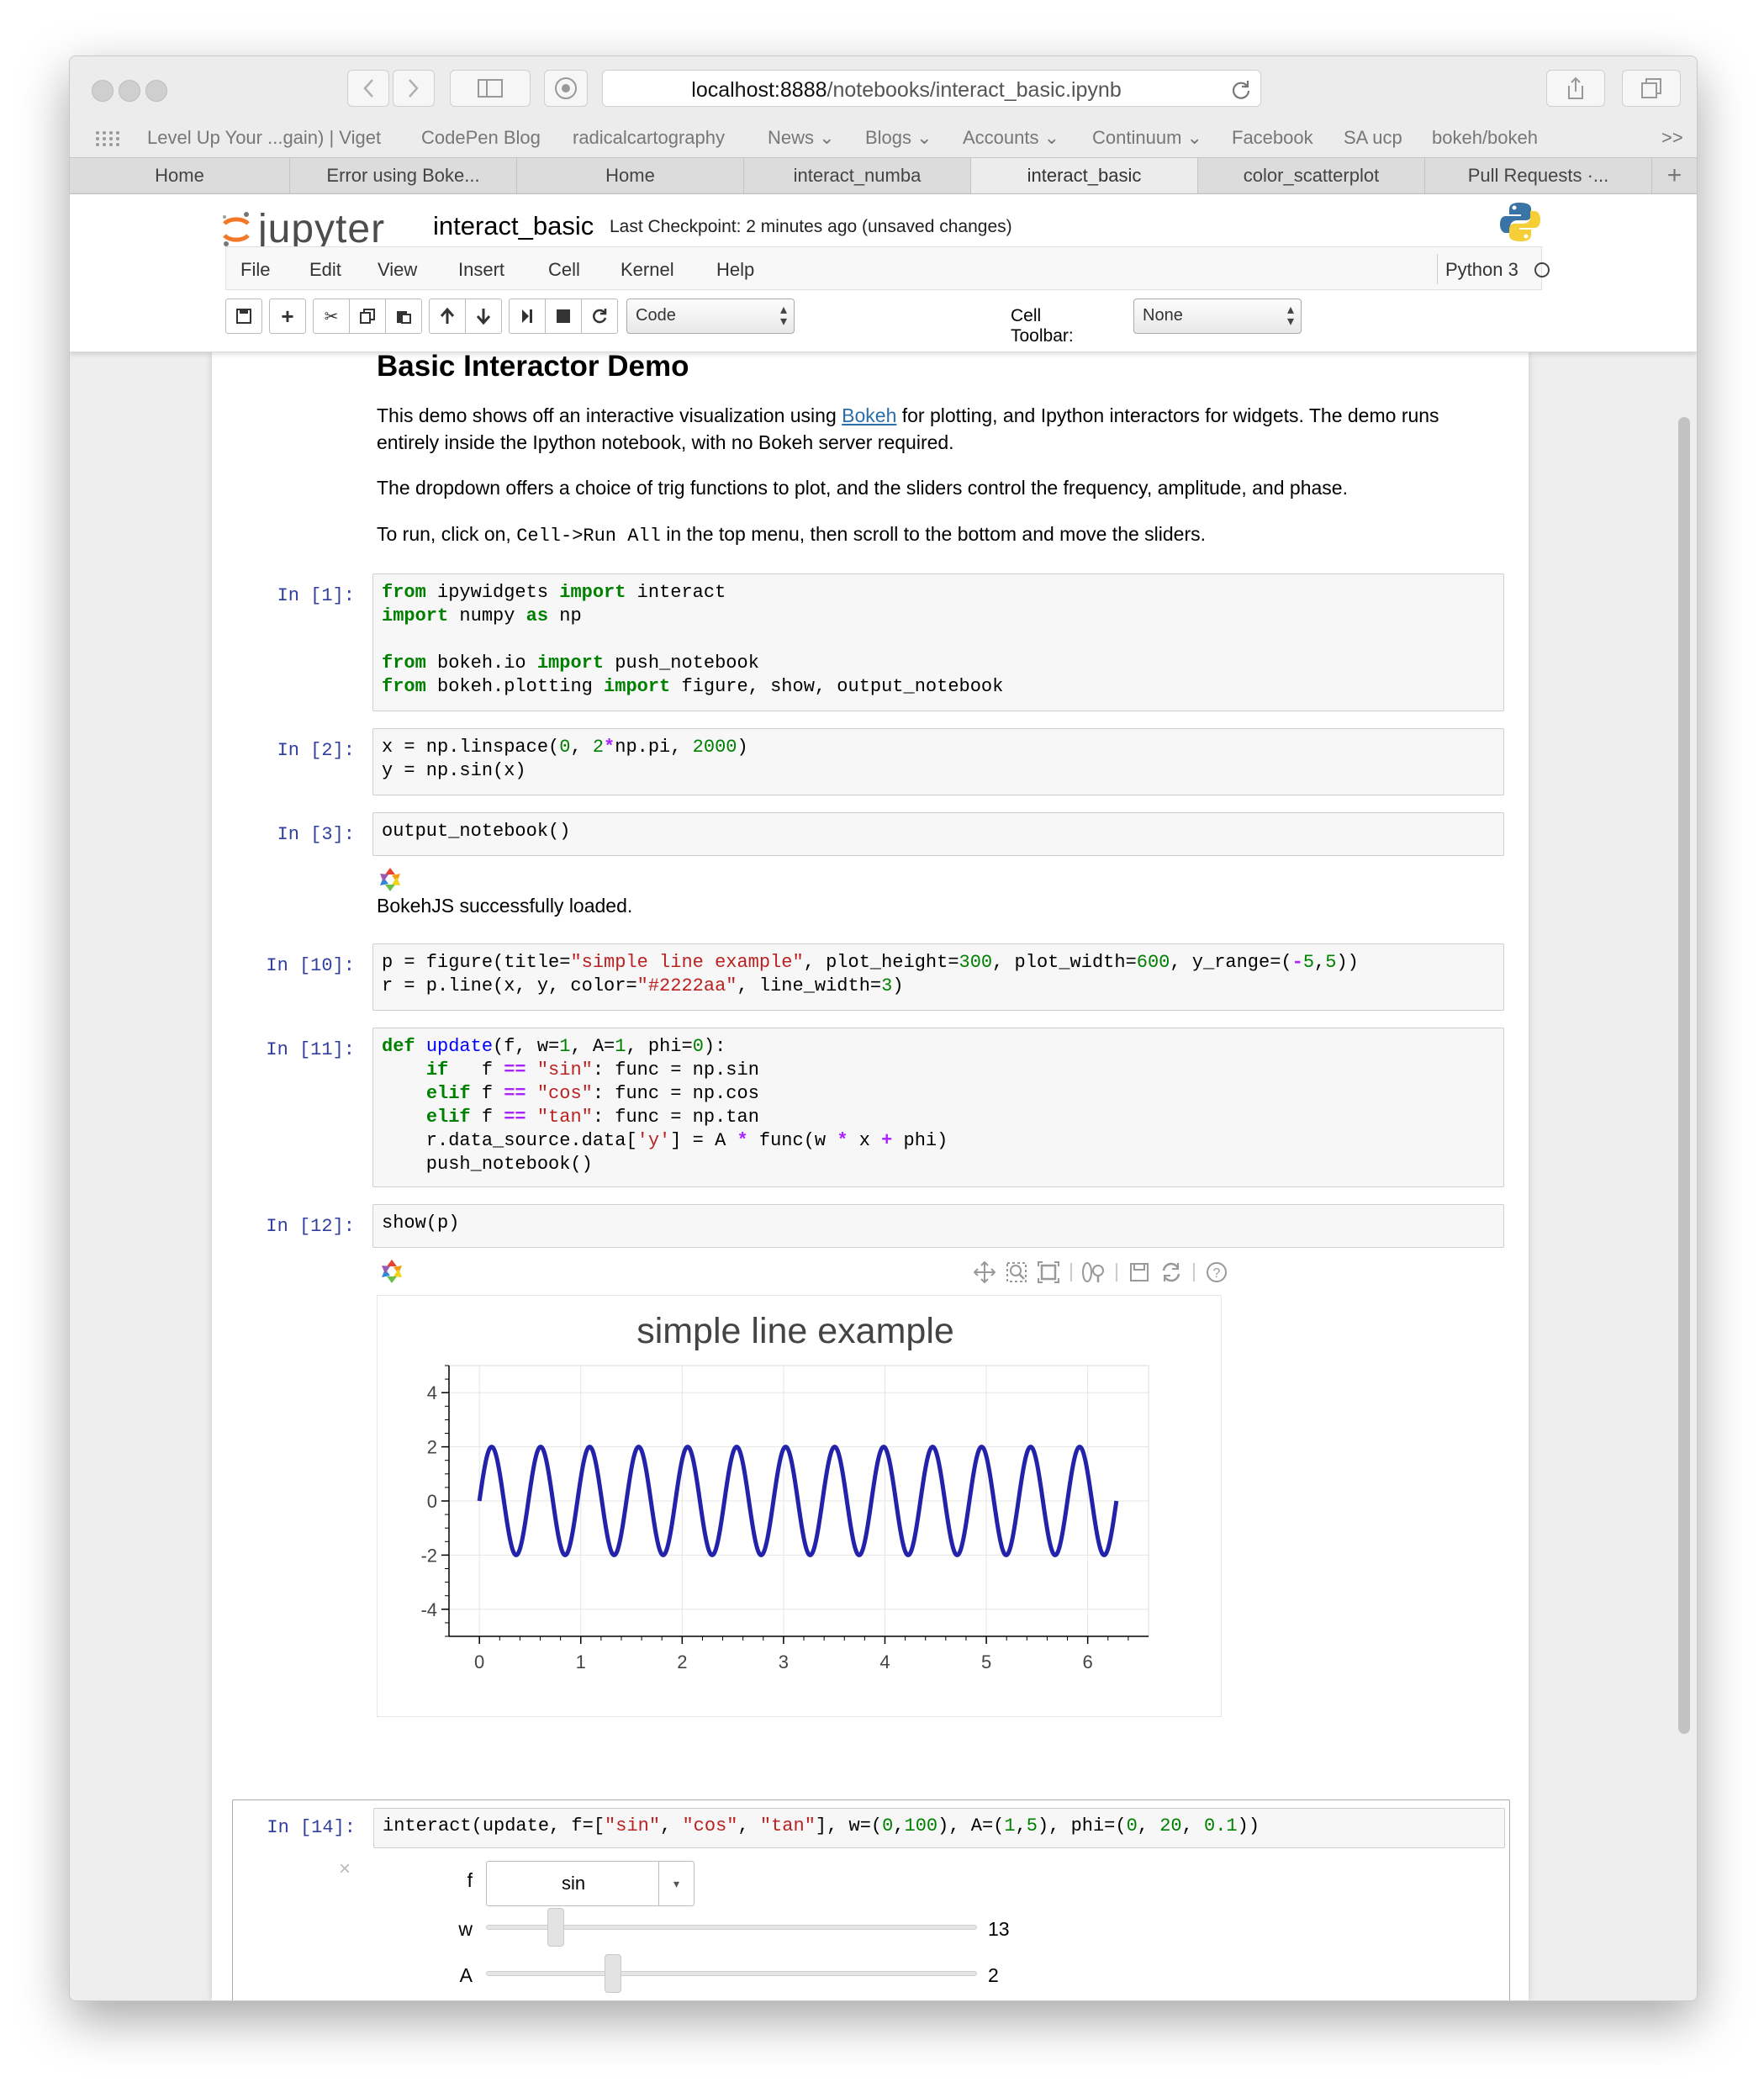 Image resolution: width=1764 pixels, height=2082 pixels. What do you see at coordinates (1094, 1273) in the screenshot?
I see `wheel-zoom-tool-button` at bounding box center [1094, 1273].